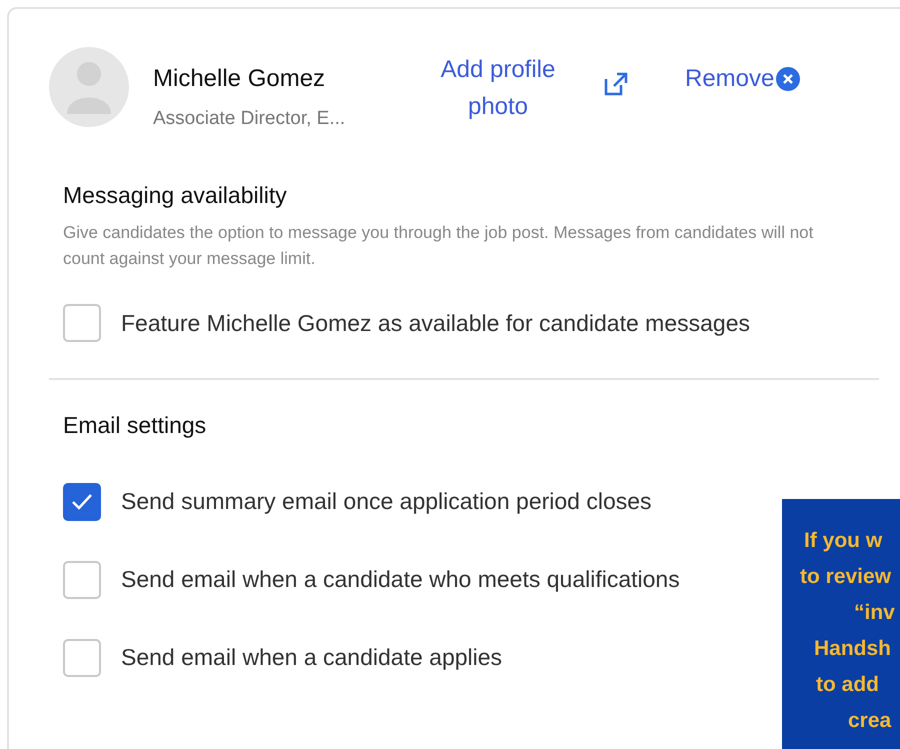 This screenshot has height=749, width=900. What do you see at coordinates (845, 577) in the screenshot?
I see `note-text: to review` at bounding box center [845, 577].